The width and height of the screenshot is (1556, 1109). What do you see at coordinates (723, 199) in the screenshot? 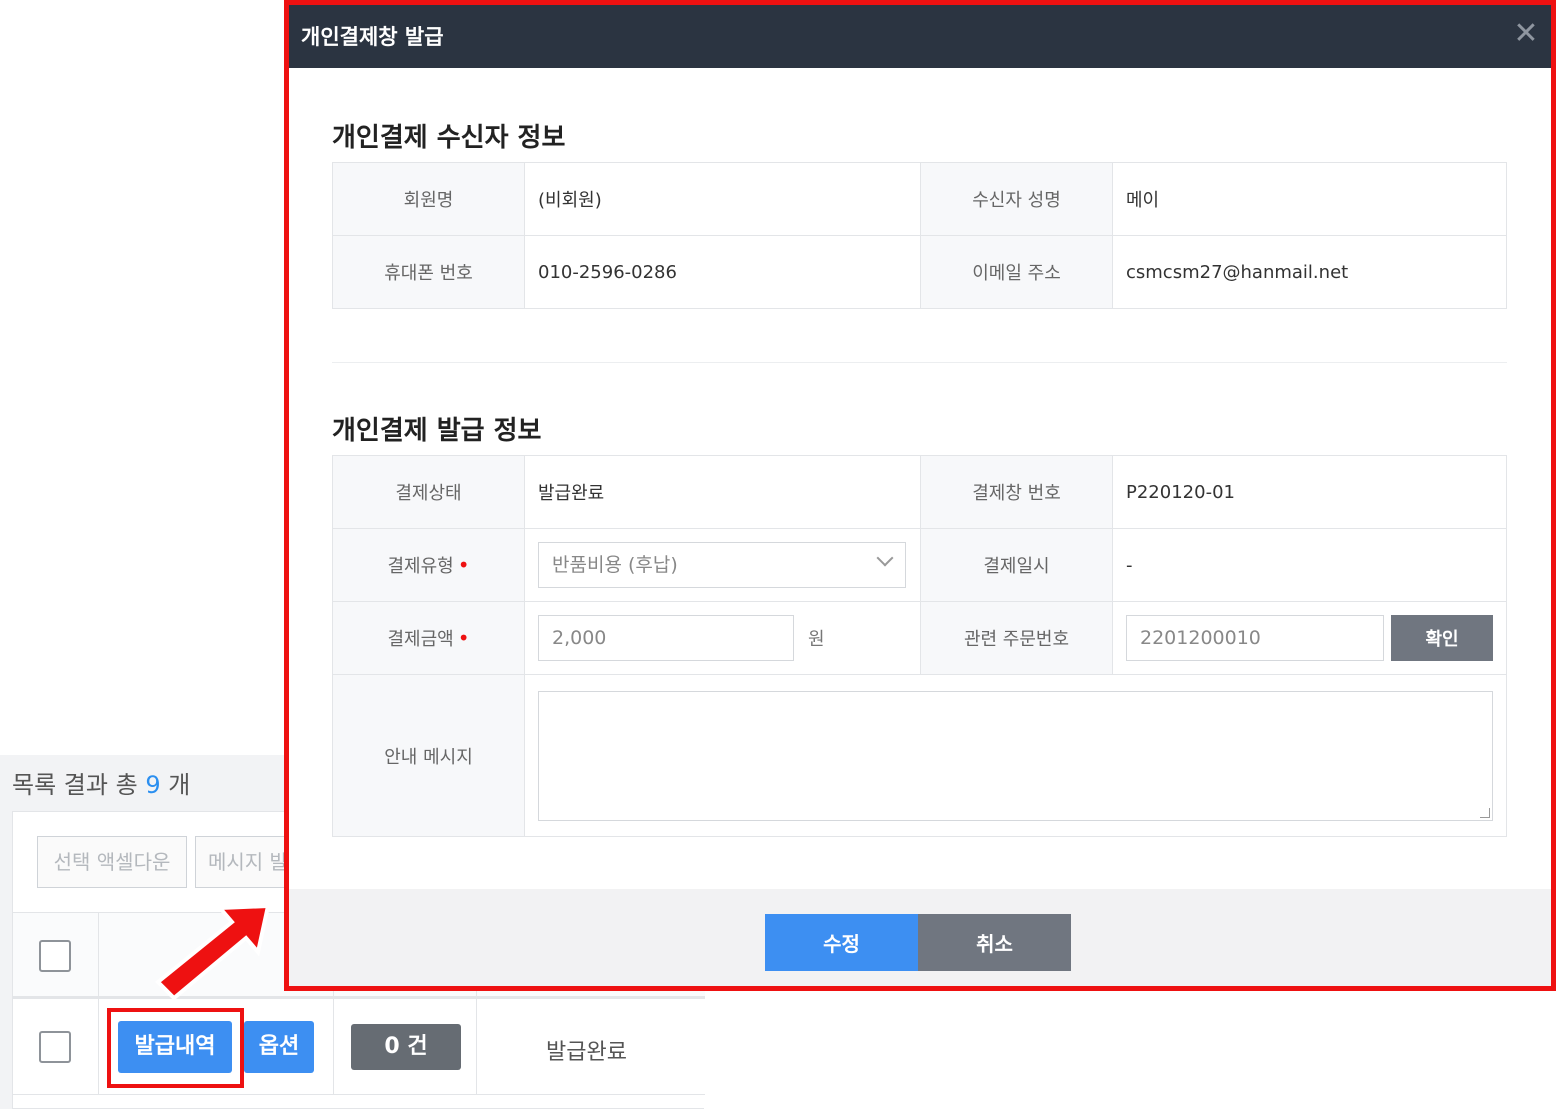
I see `member-value: (비회원)` at bounding box center [723, 199].